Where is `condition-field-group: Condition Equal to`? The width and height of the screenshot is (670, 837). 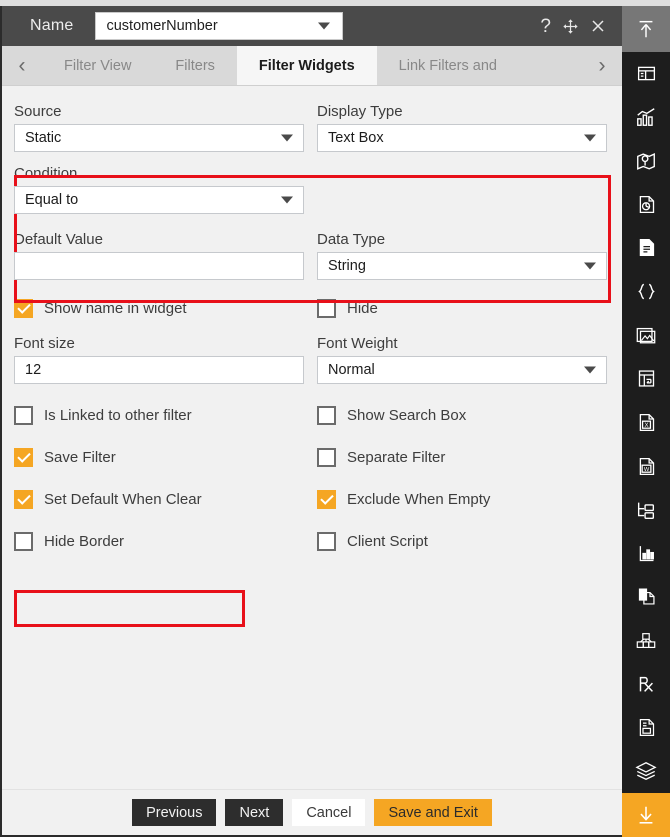 condition-field-group: Condition Equal to is located at coordinates (160, 189).